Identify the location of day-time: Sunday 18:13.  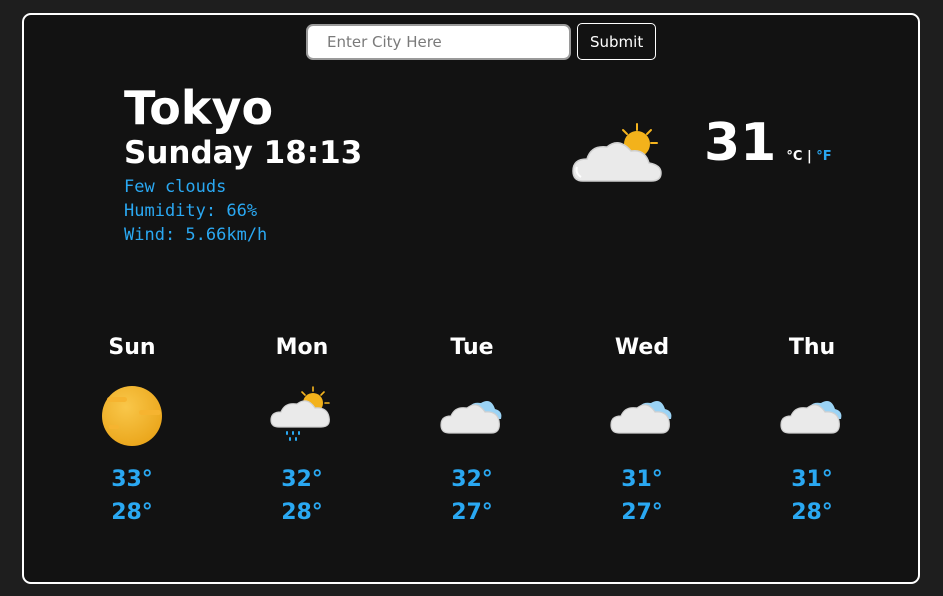
(243, 153).